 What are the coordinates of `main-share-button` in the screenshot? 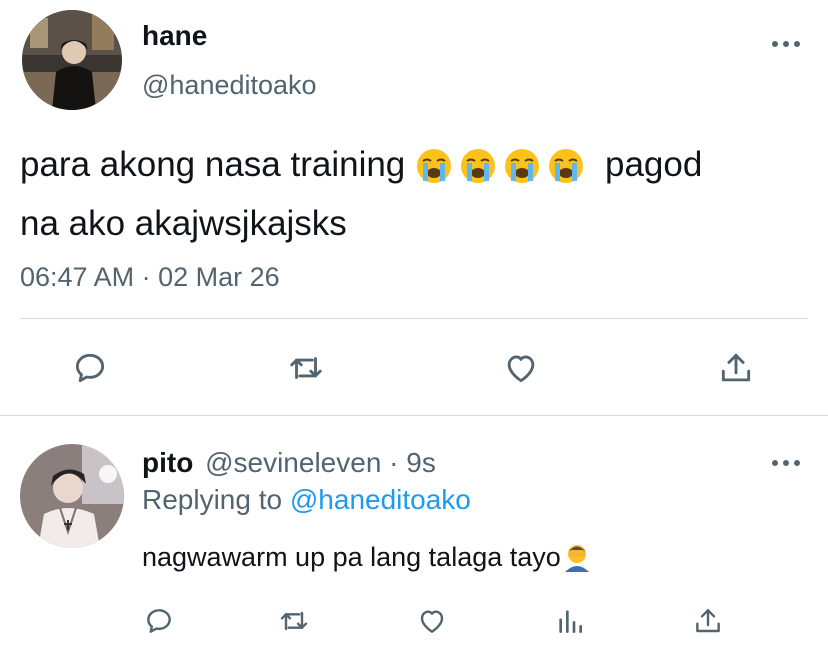 It's located at (736, 368).